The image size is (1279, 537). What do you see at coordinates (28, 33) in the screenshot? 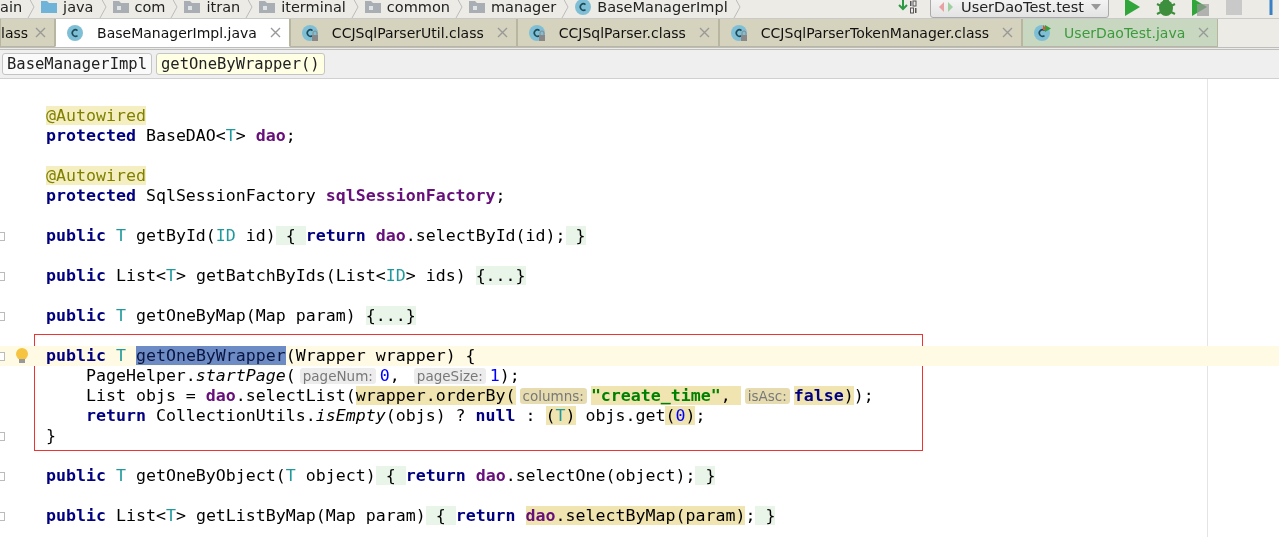
I see `editor-tab: lass` at bounding box center [28, 33].